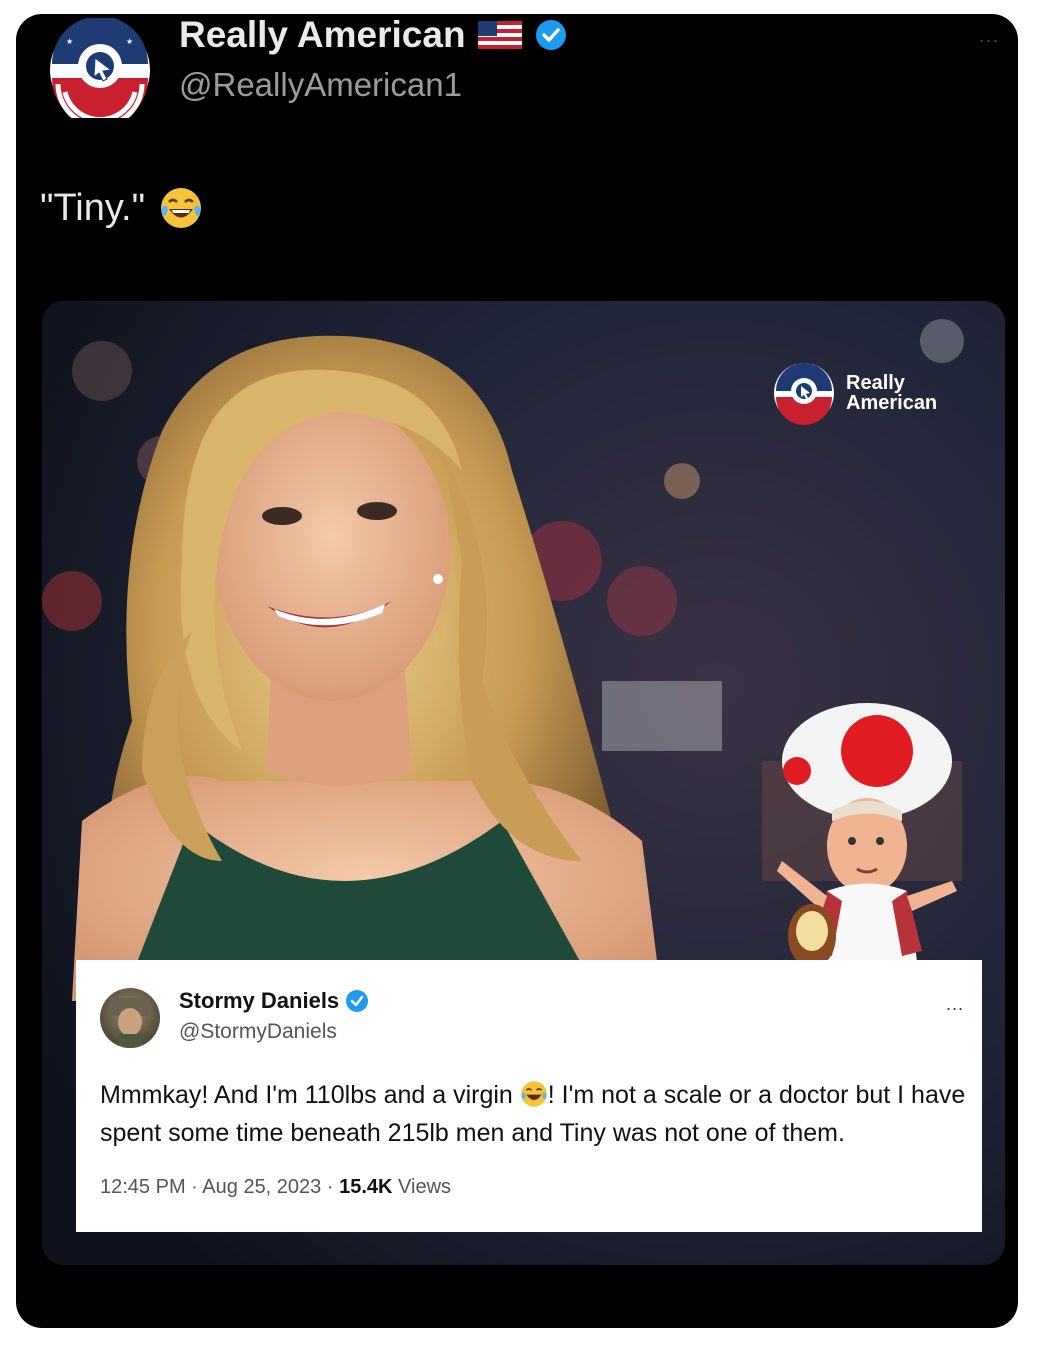  I want to click on display-name: Really American, so click(322, 35).